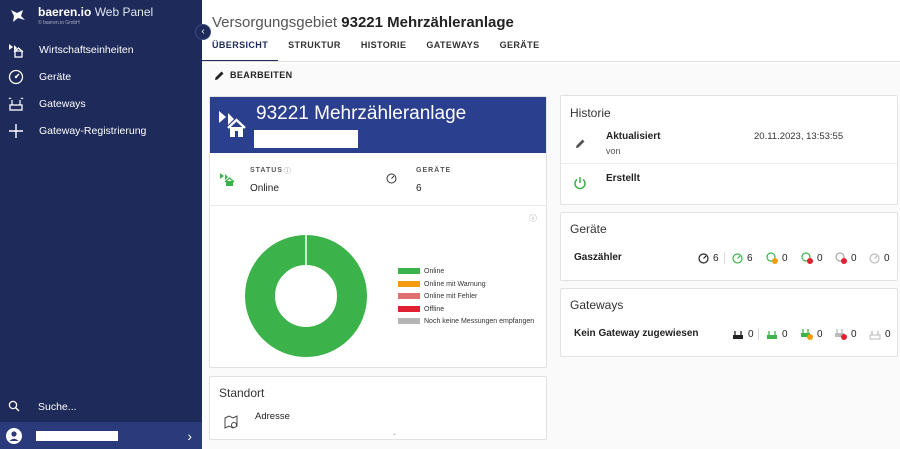  Describe the element at coordinates (378, 408) in the screenshot. I see `location-card: Standort Adresse` at that location.